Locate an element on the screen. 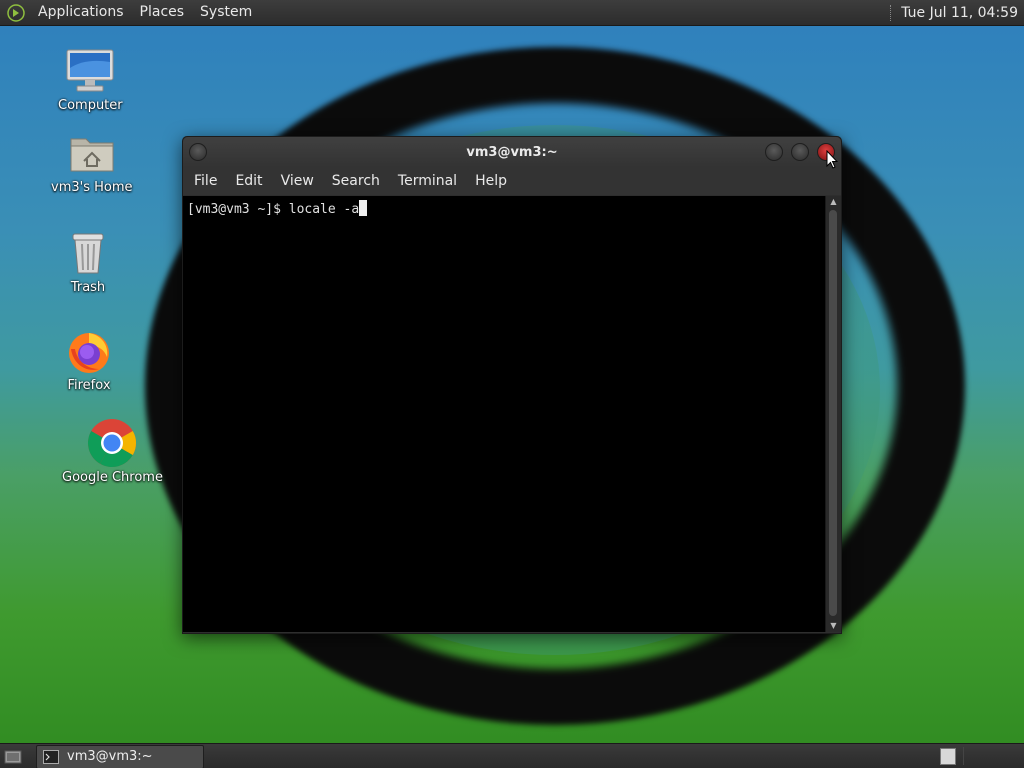  taskbar-terminal-button: vm3@vm3:~ is located at coordinates (120, 756).